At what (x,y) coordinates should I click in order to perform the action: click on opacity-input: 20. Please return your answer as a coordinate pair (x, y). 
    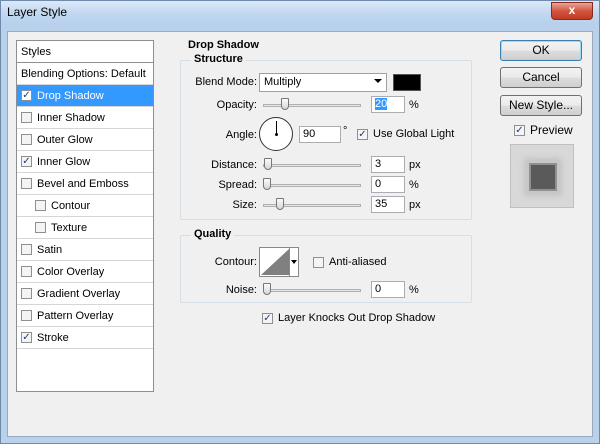
    Looking at the image, I should click on (388, 104).